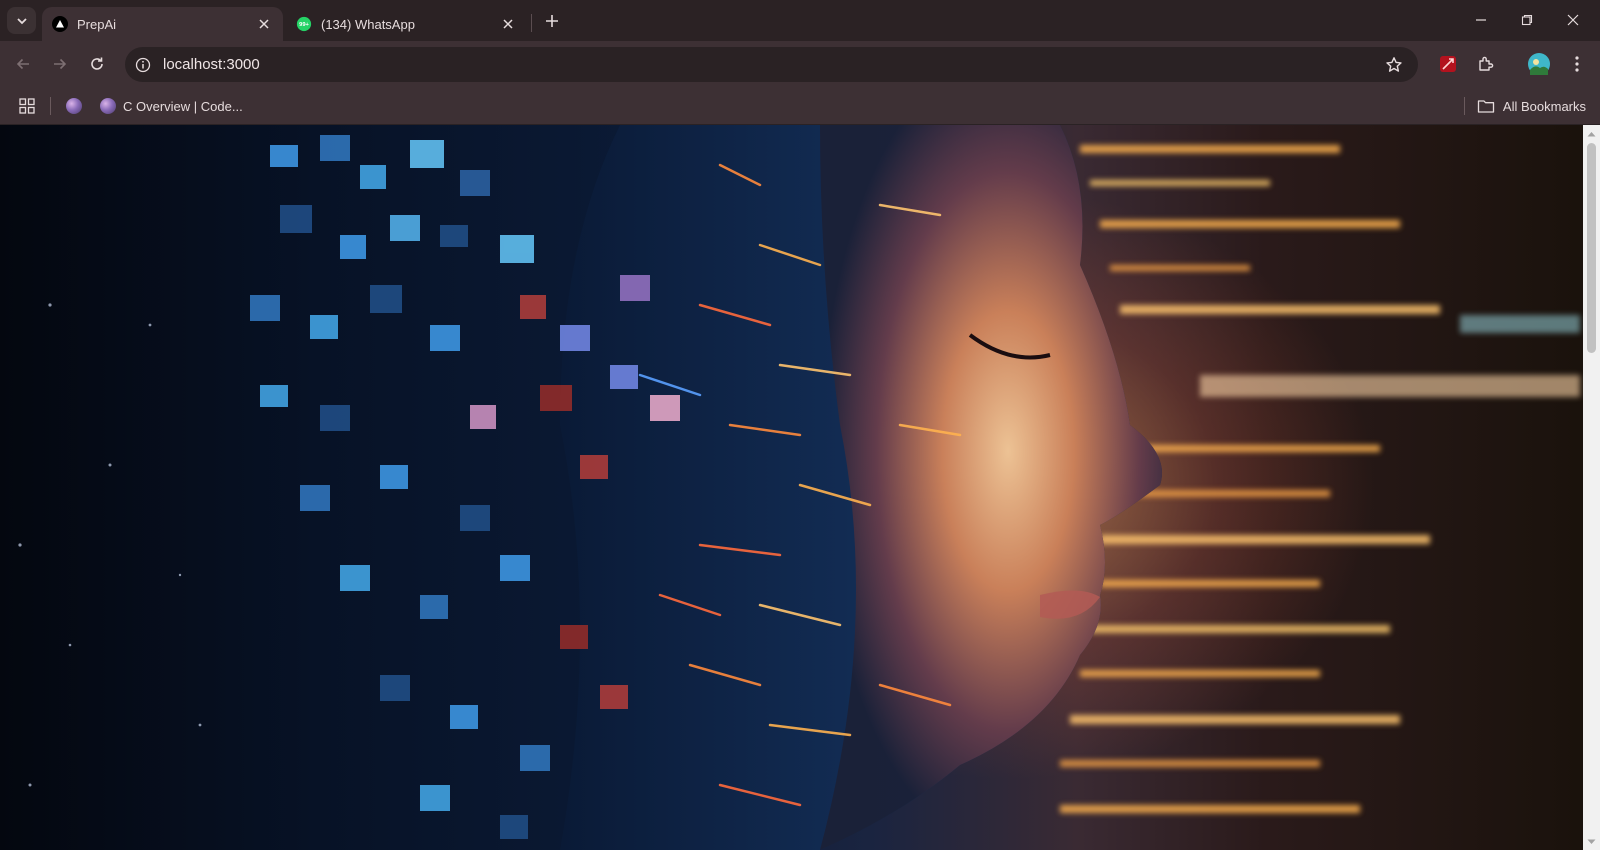 The image size is (1600, 850). I want to click on new-tab-button, so click(552, 21).